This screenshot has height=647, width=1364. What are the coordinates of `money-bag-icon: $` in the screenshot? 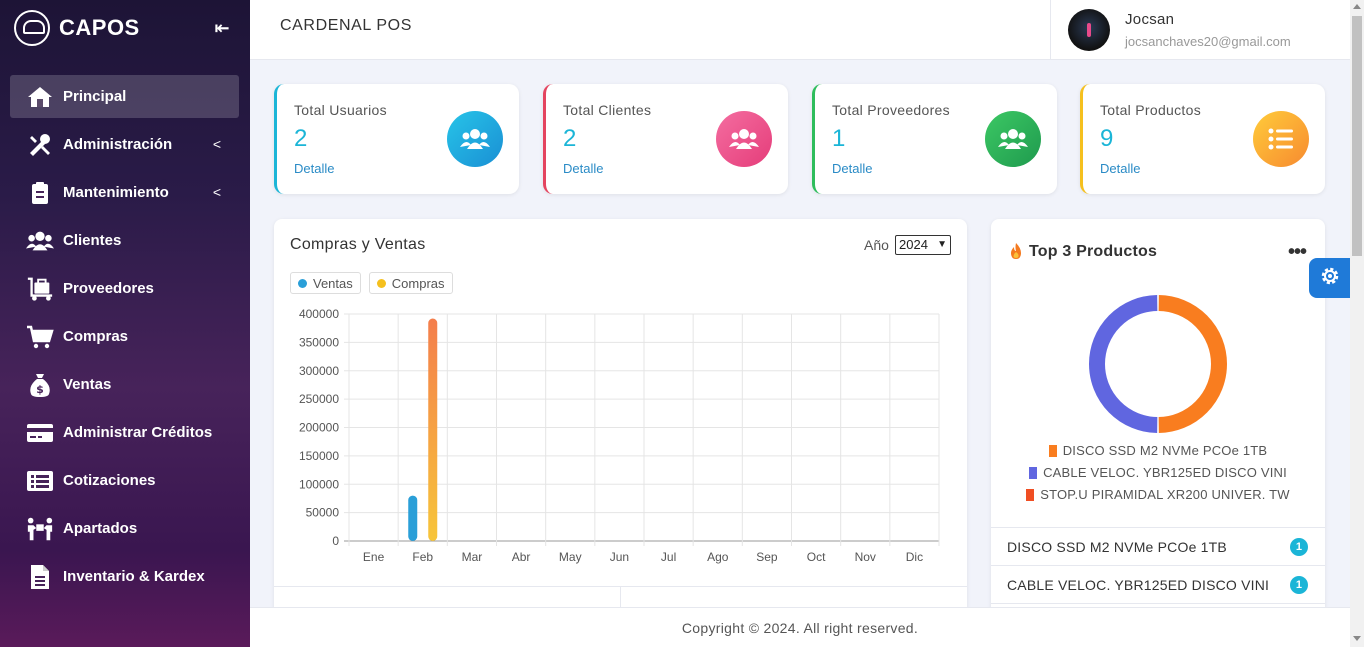 It's located at (40, 385).